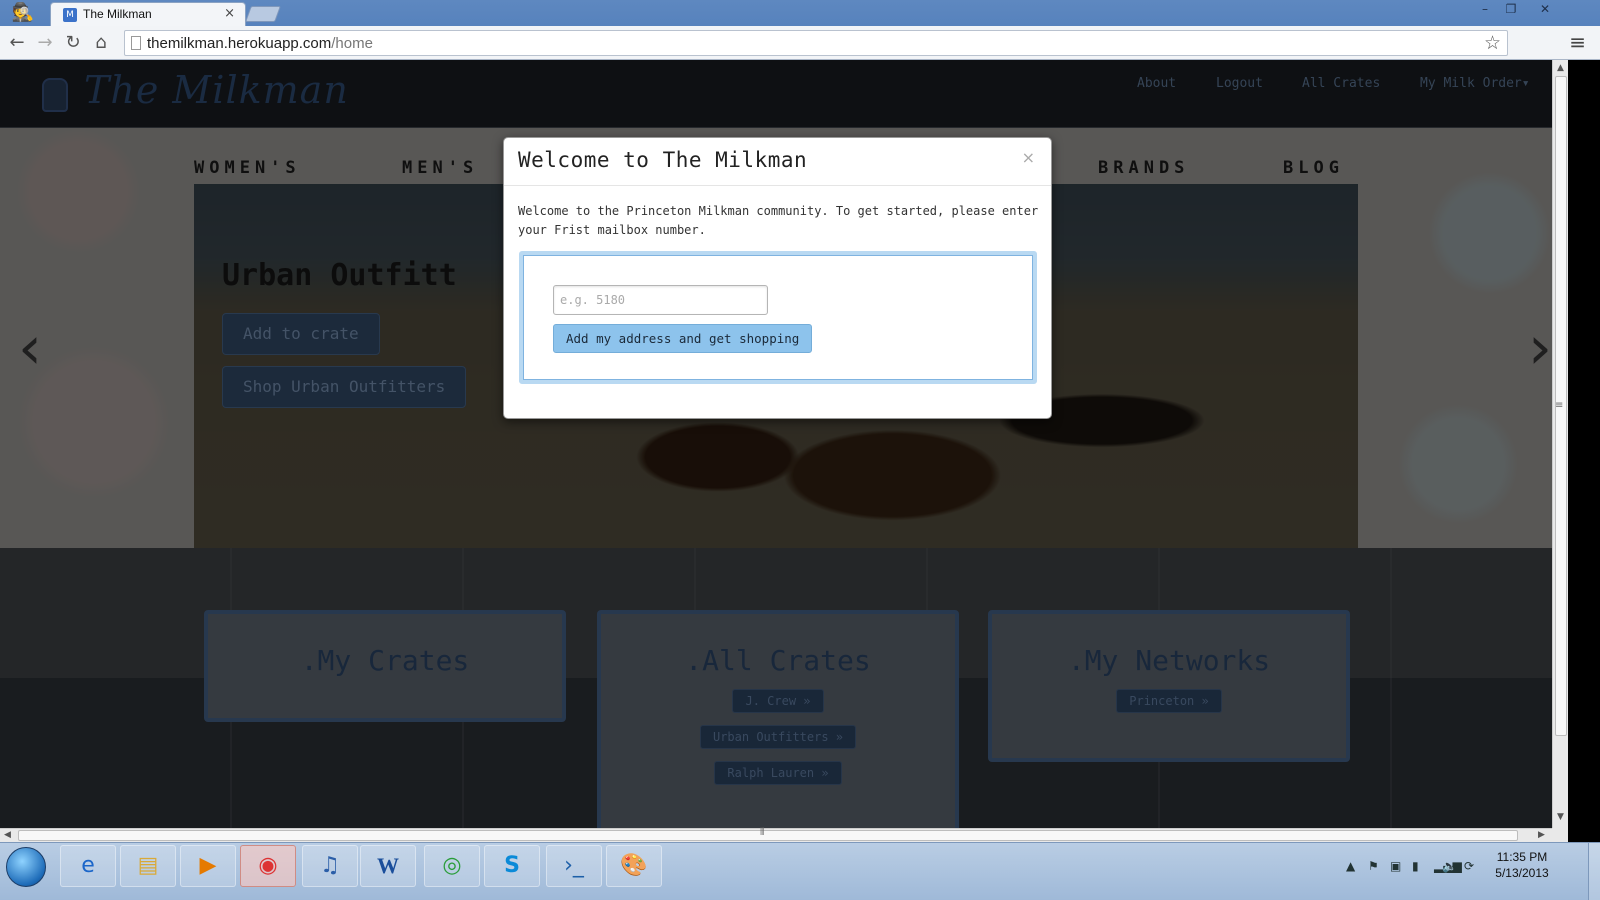  What do you see at coordinates (1449, 866) in the screenshot?
I see `volume-icon: 🔈` at bounding box center [1449, 866].